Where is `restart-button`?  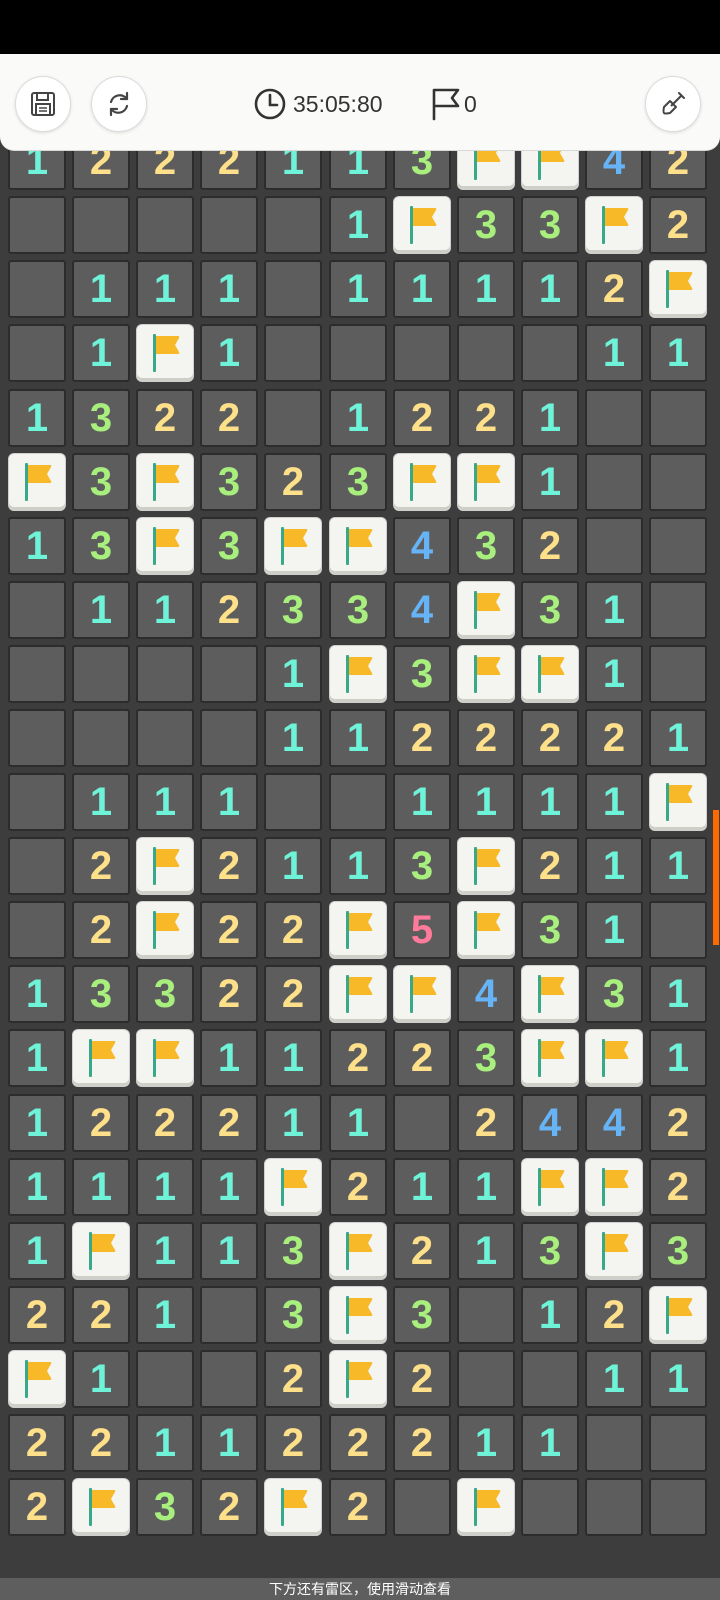 restart-button is located at coordinates (119, 104).